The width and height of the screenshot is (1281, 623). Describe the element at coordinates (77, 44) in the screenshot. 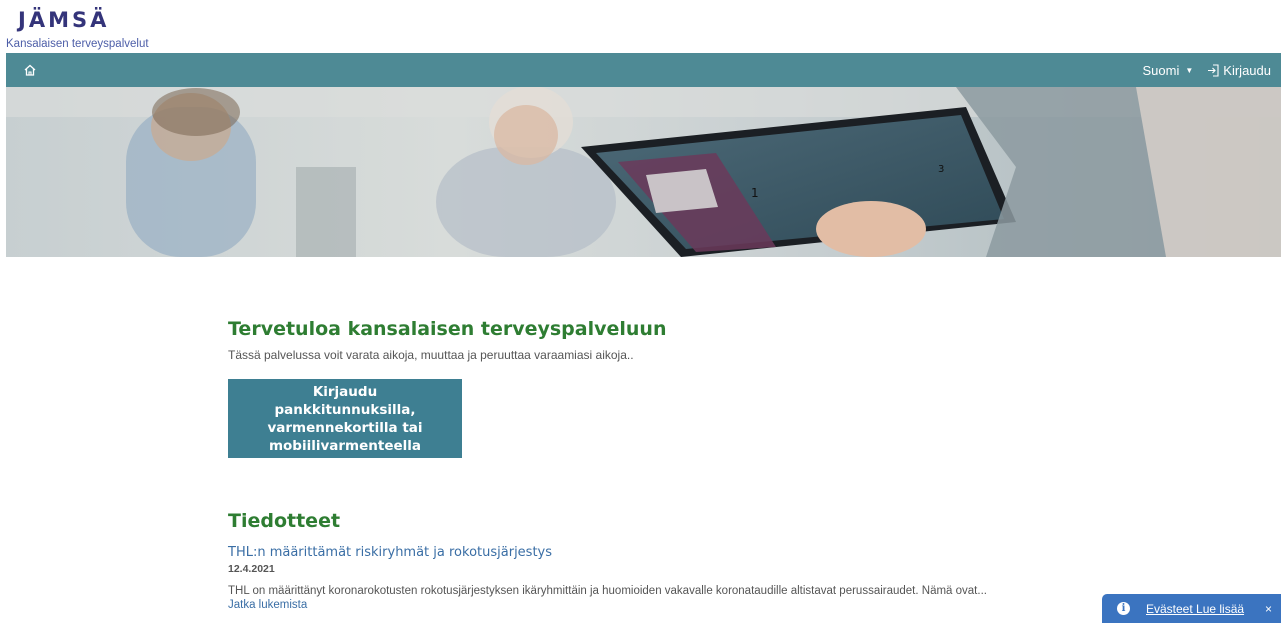

I see `logo-subtitle: Kansalaisen terveyspalvelut` at that location.